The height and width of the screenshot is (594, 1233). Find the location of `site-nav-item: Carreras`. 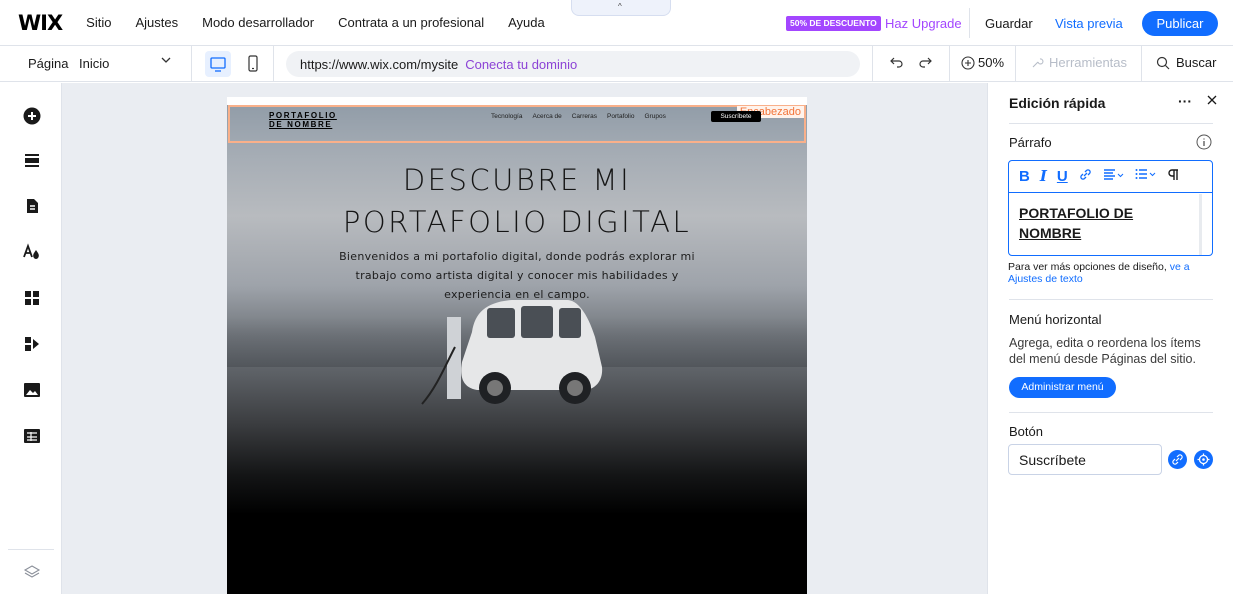

site-nav-item: Carreras is located at coordinates (584, 116).